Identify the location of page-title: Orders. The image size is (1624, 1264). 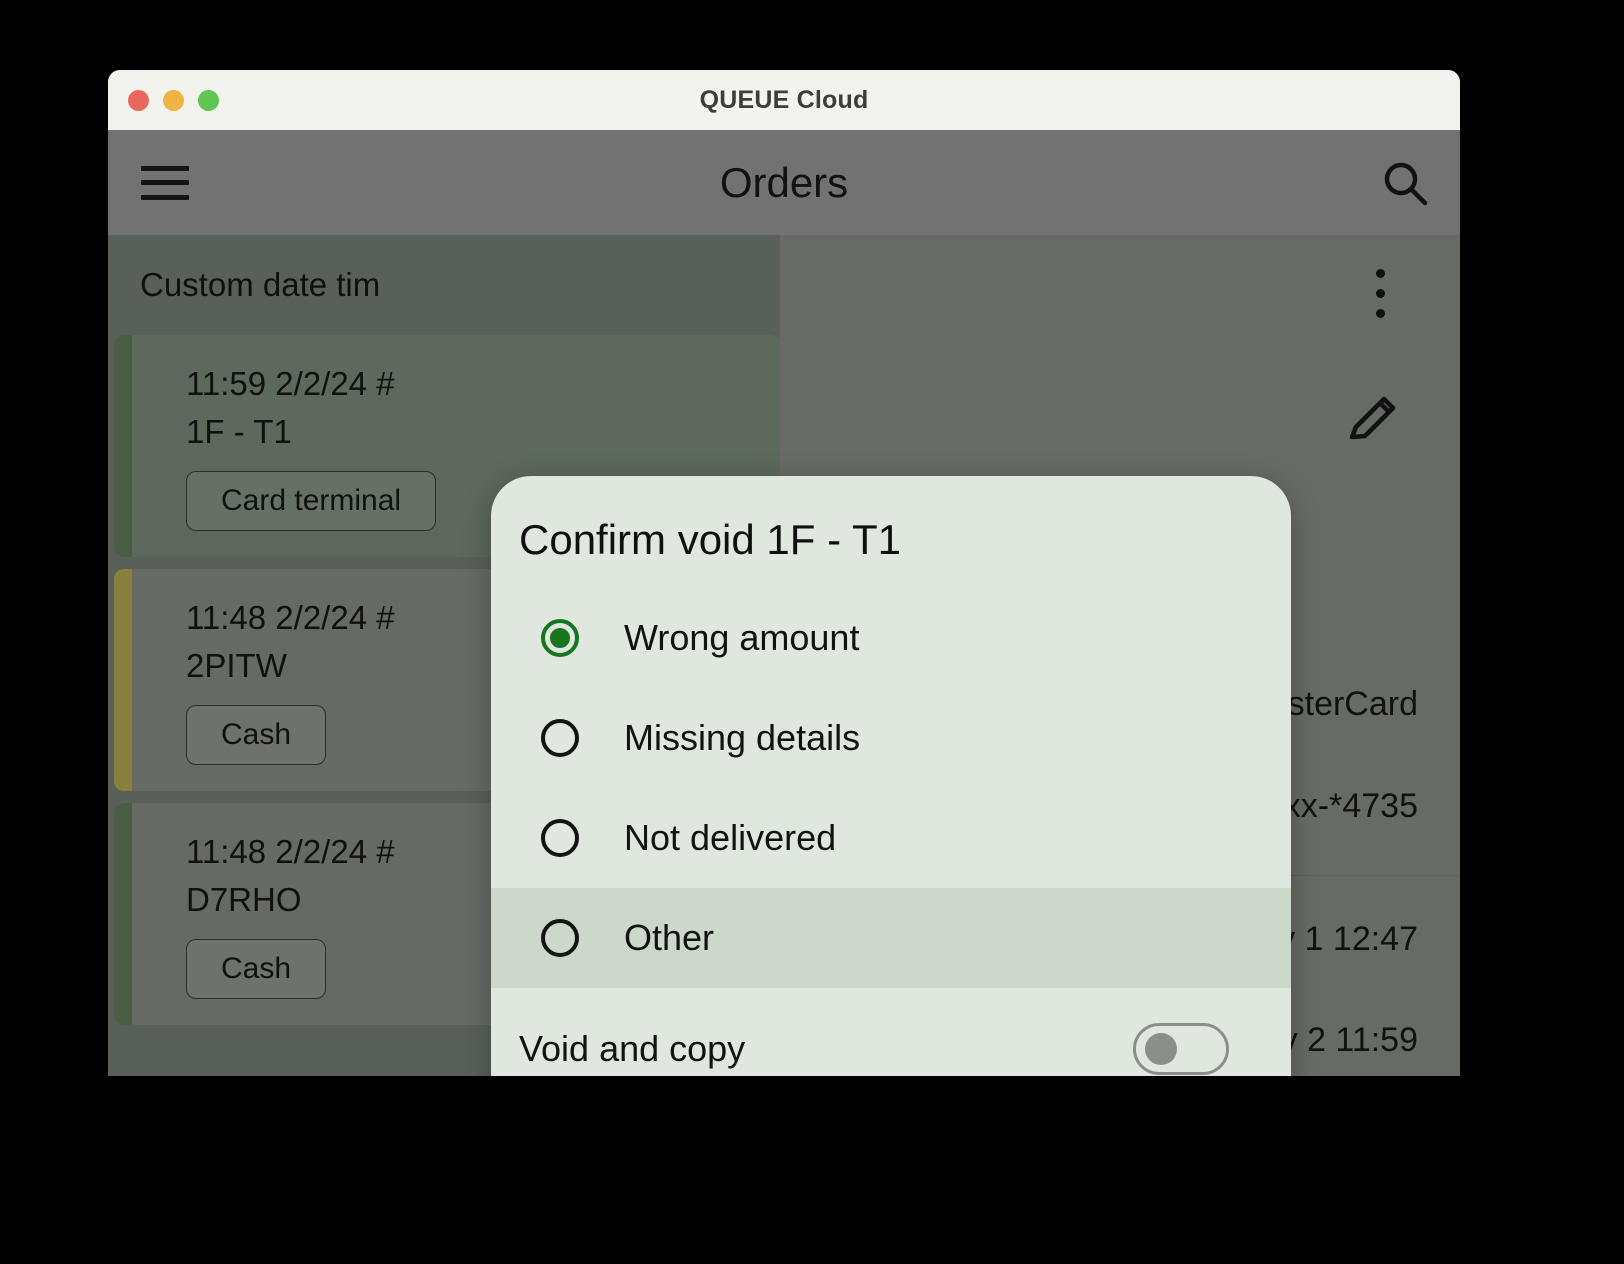
(784, 182).